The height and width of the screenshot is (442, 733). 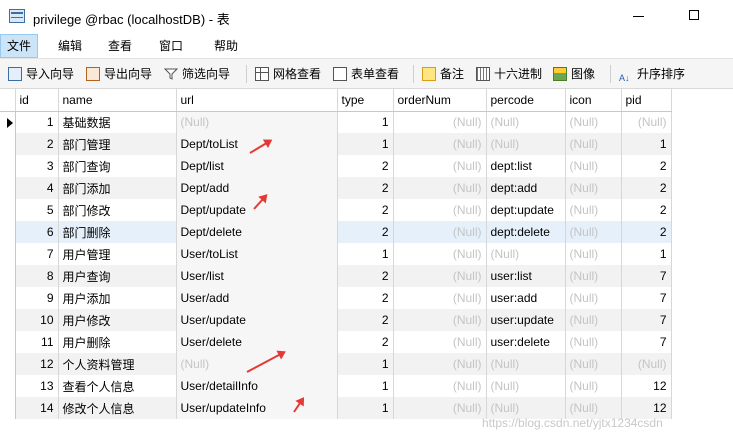 What do you see at coordinates (117, 254) in the screenshot?
I see `cell-name: 用户管理` at bounding box center [117, 254].